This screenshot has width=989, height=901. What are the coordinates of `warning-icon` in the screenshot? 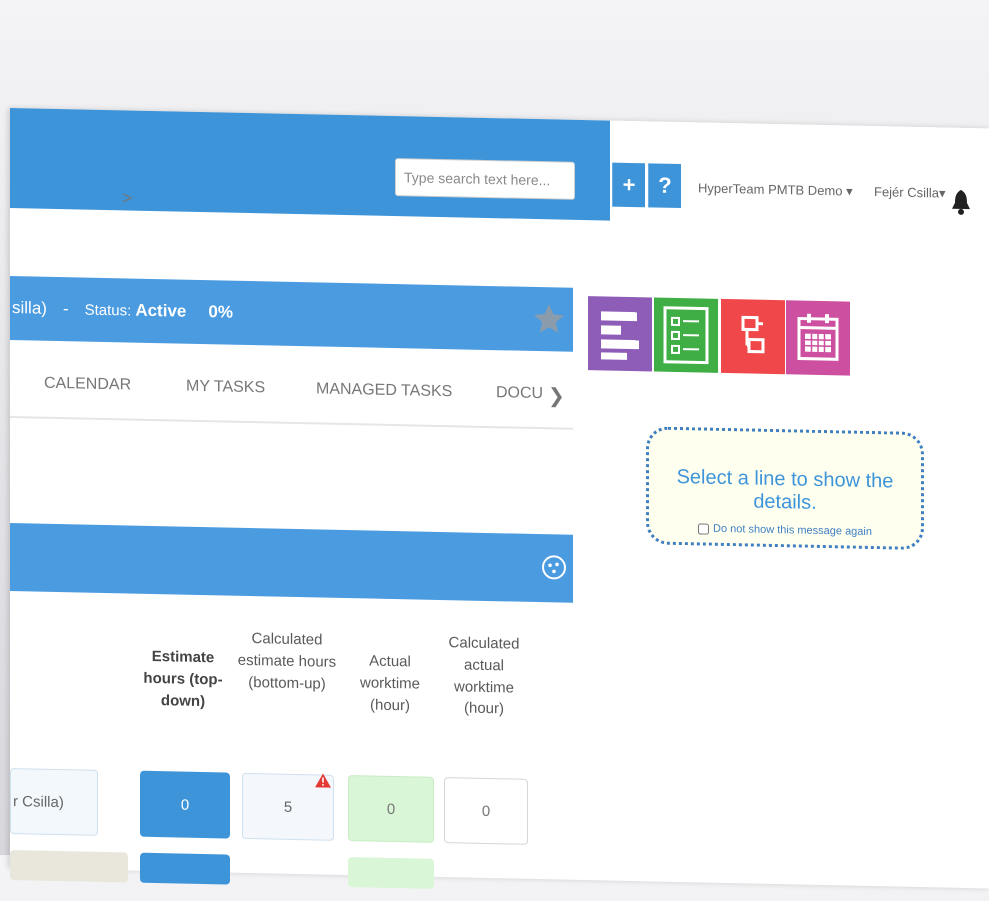 It's located at (323, 780).